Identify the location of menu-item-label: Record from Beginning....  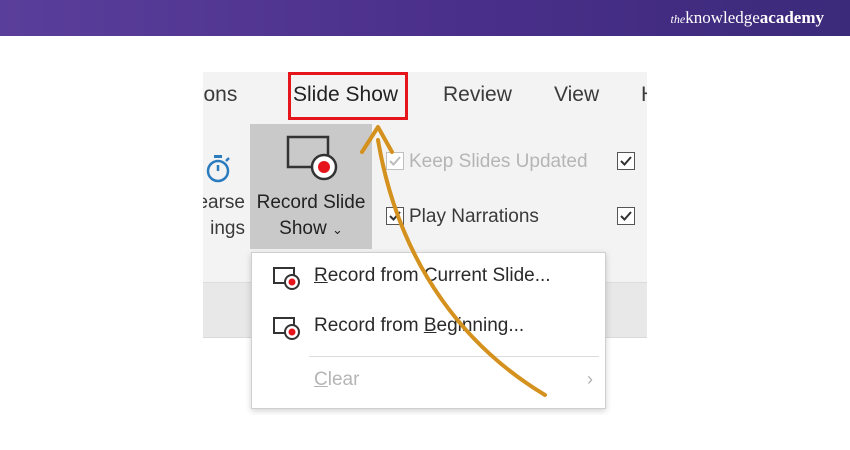
(419, 325).